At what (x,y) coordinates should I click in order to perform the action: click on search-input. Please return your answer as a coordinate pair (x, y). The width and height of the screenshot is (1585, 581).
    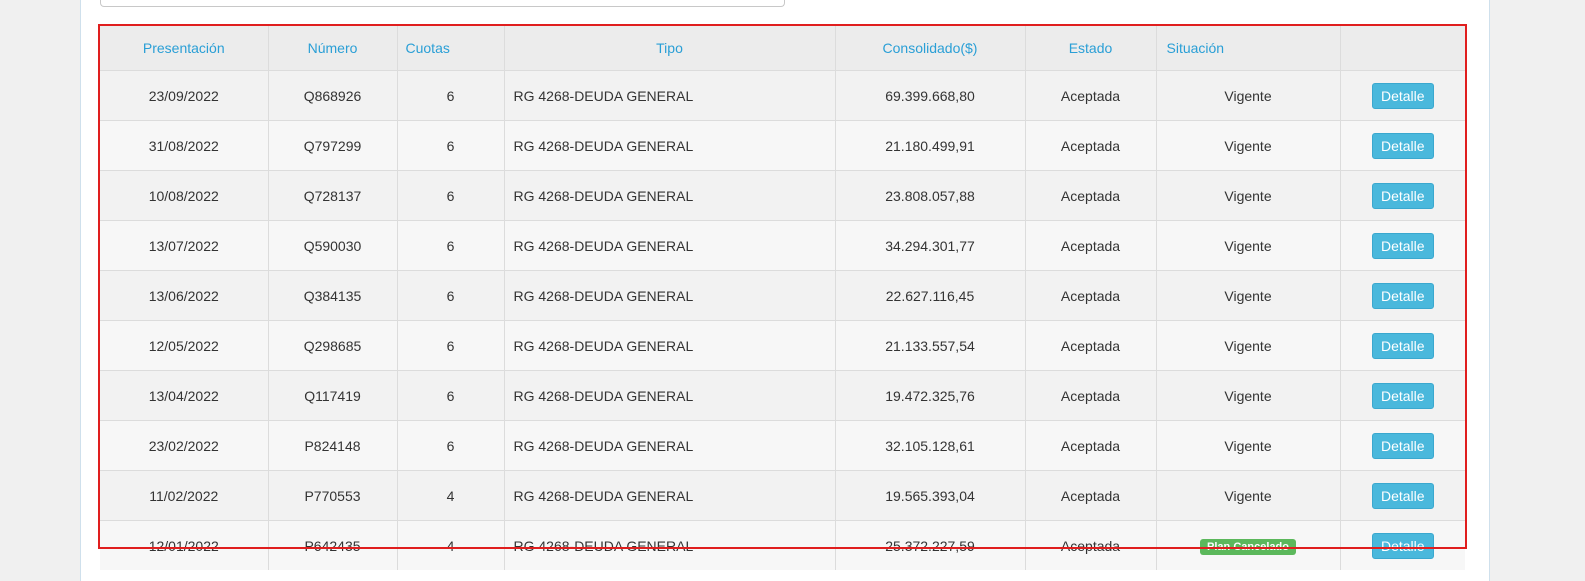
    Looking at the image, I should click on (442, 3).